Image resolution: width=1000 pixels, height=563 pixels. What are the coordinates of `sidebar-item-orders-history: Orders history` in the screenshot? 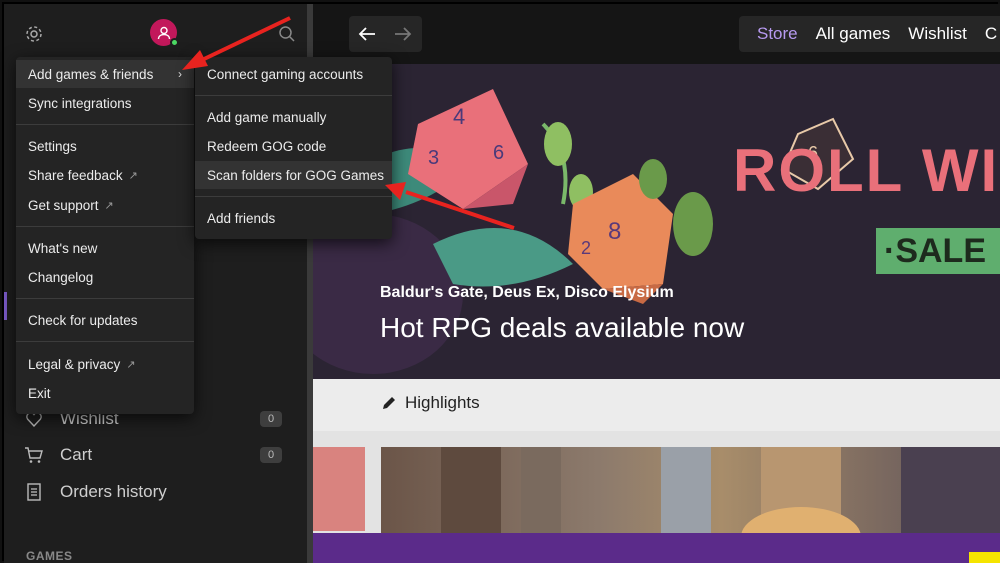 It's located at (95, 492).